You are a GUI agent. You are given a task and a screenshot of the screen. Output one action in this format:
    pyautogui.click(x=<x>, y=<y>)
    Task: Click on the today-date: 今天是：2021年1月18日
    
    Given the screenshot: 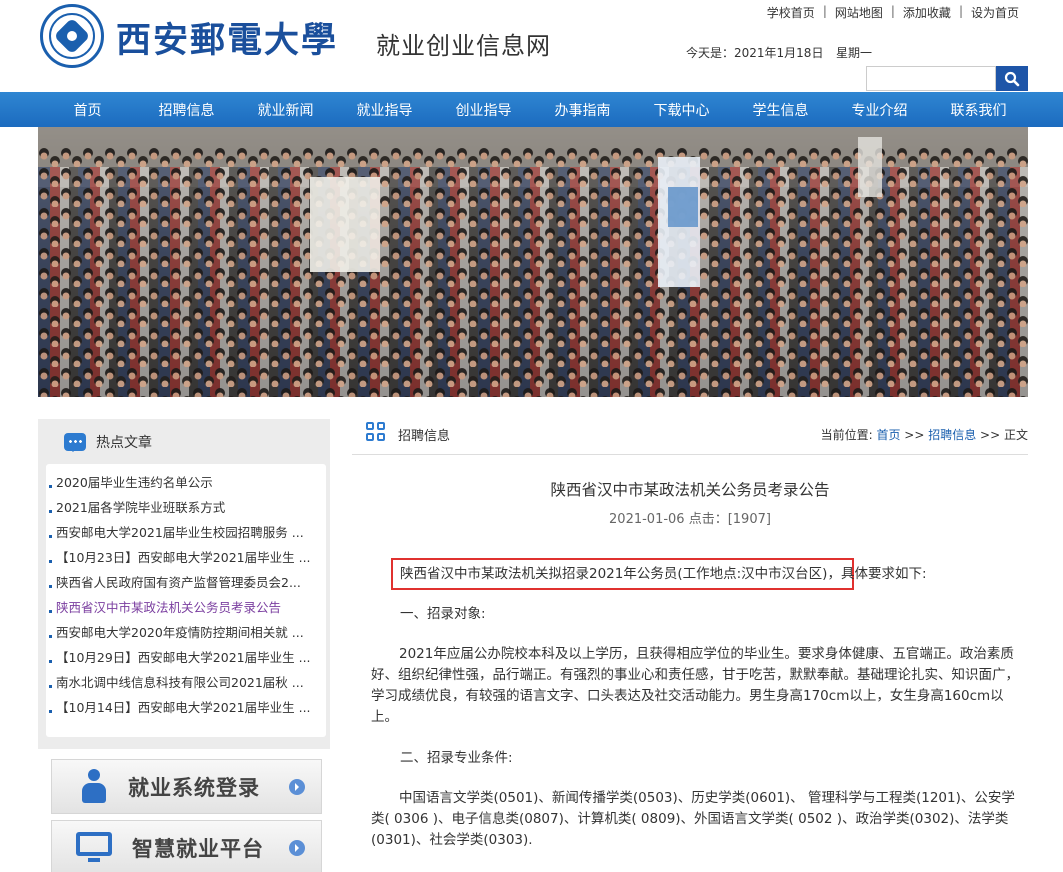 What is the action you would take?
    pyautogui.click(x=755, y=53)
    